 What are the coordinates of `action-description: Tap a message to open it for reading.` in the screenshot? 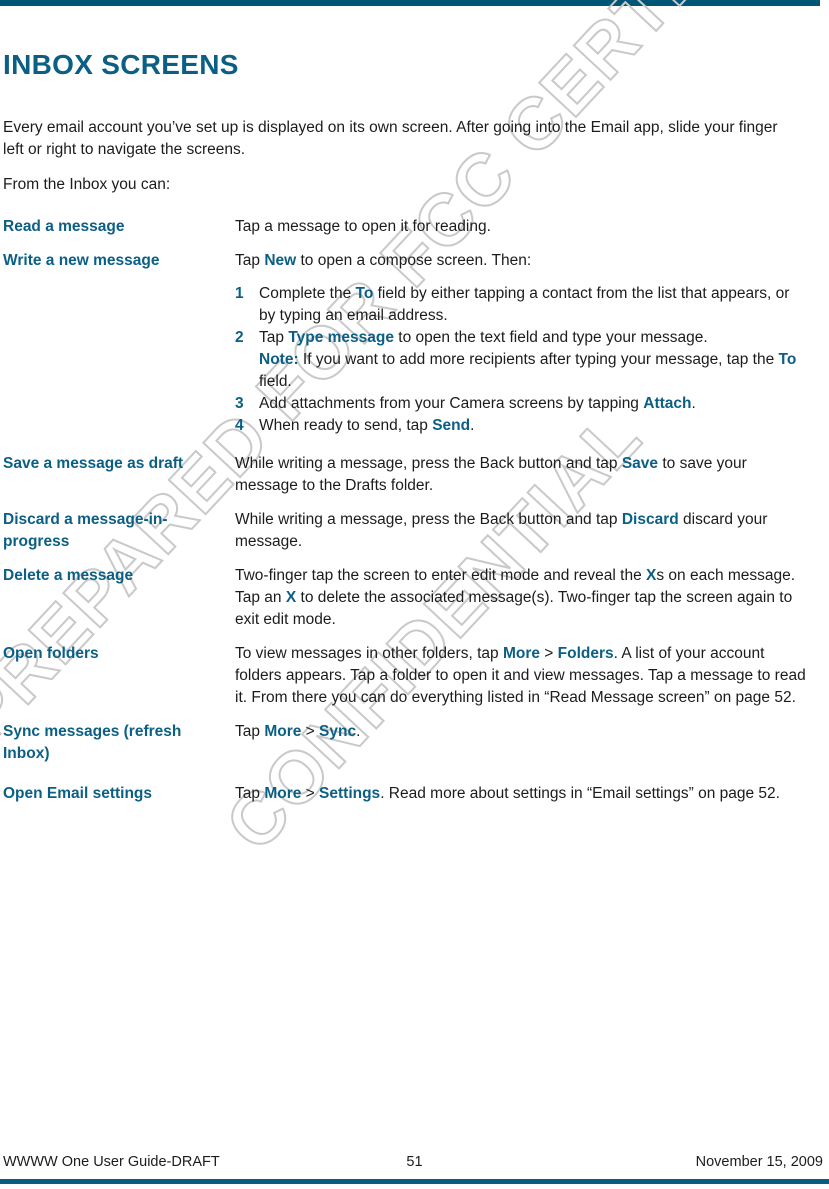 It's located at (521, 227).